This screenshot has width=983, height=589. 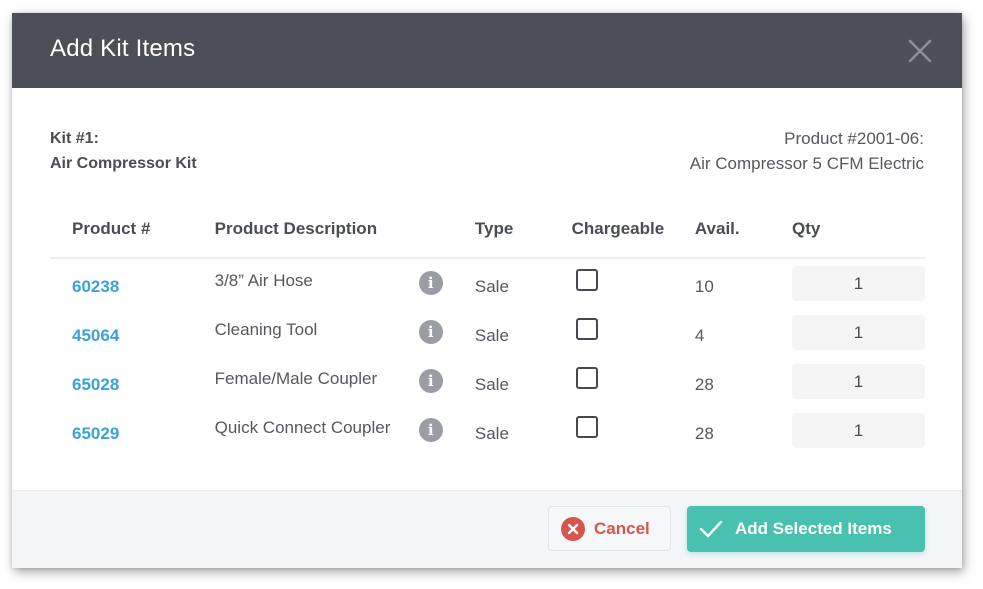 I want to click on close-button, so click(x=920, y=51).